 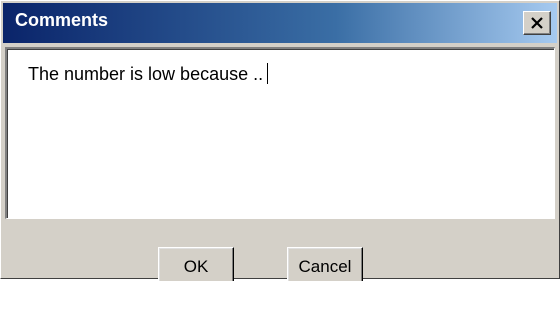 I want to click on close-button, so click(x=537, y=23).